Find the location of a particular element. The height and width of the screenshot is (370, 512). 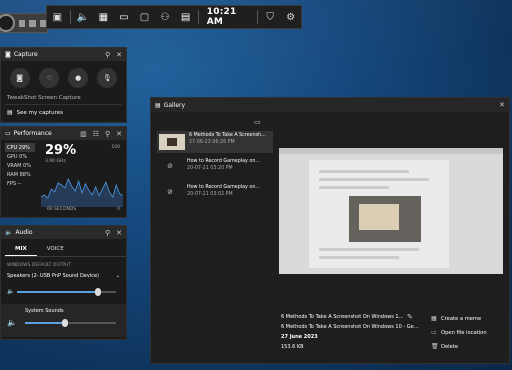

master-volume-thumb is located at coordinates (98, 291).